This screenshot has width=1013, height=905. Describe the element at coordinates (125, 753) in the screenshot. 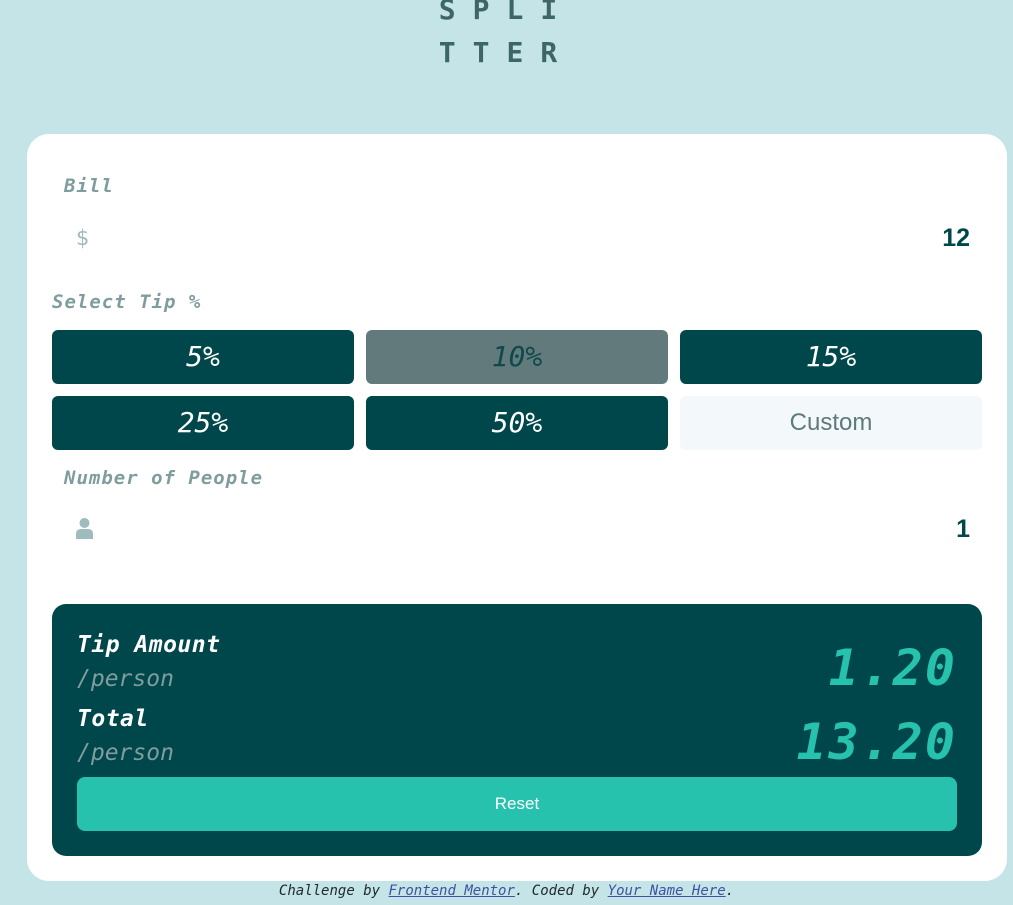

I see `total-sub: /person` at that location.